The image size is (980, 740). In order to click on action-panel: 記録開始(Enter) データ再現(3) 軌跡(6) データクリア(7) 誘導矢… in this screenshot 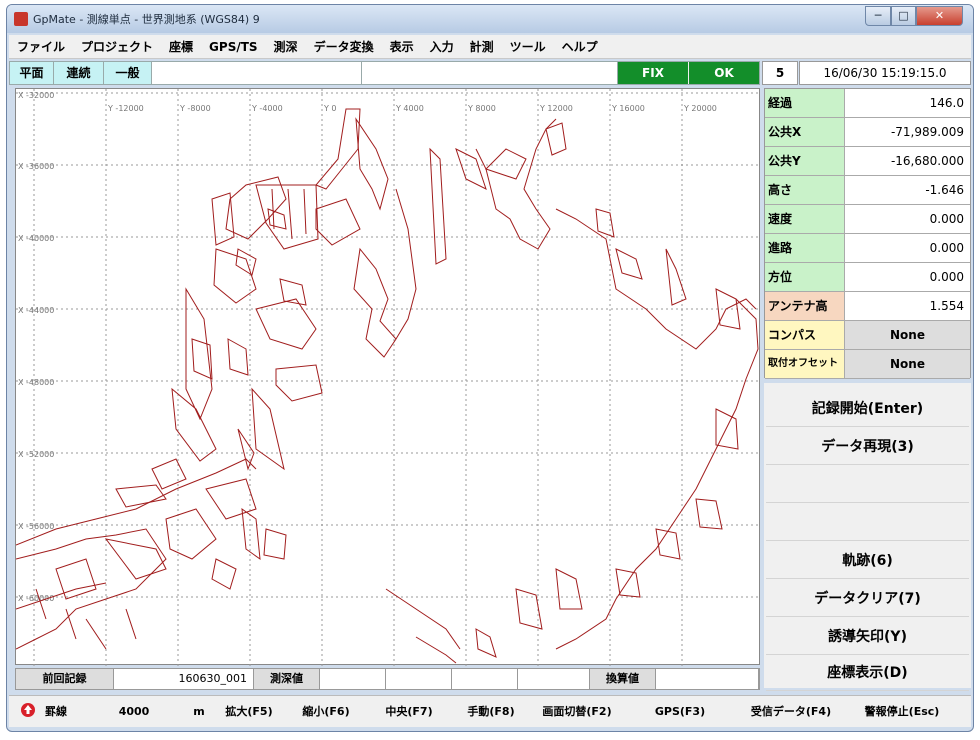, I will do `click(867, 537)`.